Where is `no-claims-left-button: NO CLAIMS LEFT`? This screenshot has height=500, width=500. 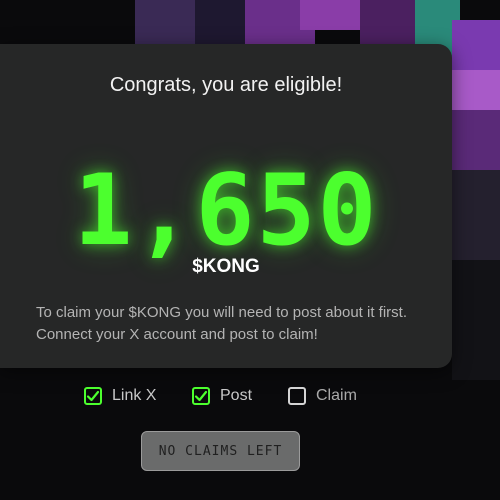 no-claims-left-button: NO CLAIMS LEFT is located at coordinates (220, 451).